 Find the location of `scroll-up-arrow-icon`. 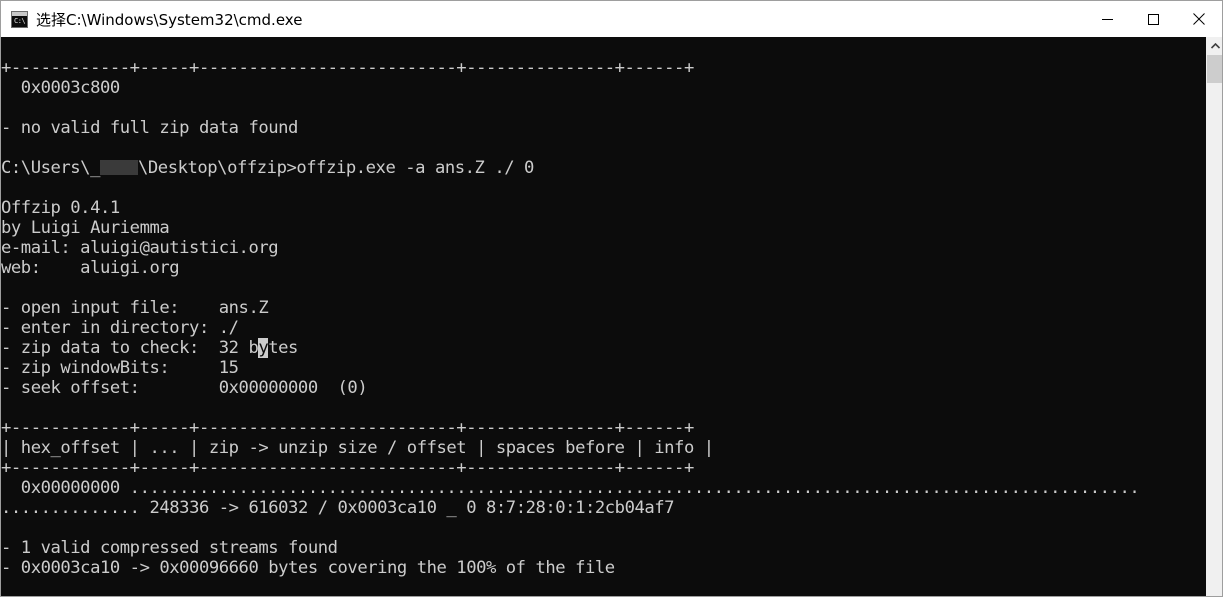

scroll-up-arrow-icon is located at coordinates (1214, 45).